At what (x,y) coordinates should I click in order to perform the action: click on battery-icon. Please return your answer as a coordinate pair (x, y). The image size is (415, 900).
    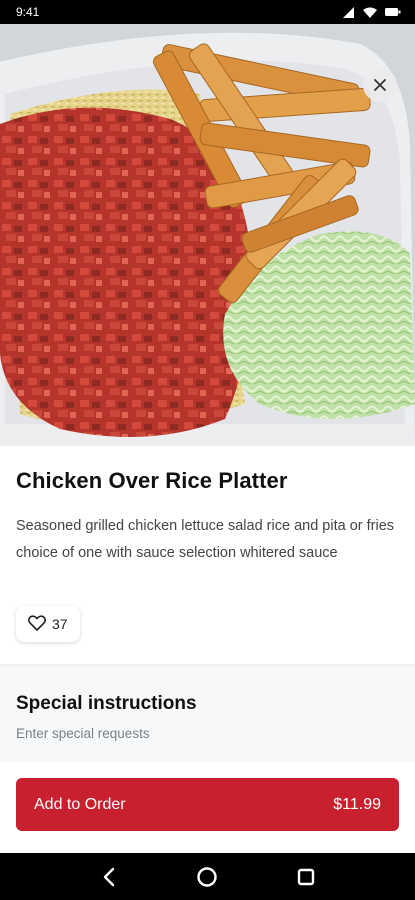
    Looking at the image, I should click on (393, 12).